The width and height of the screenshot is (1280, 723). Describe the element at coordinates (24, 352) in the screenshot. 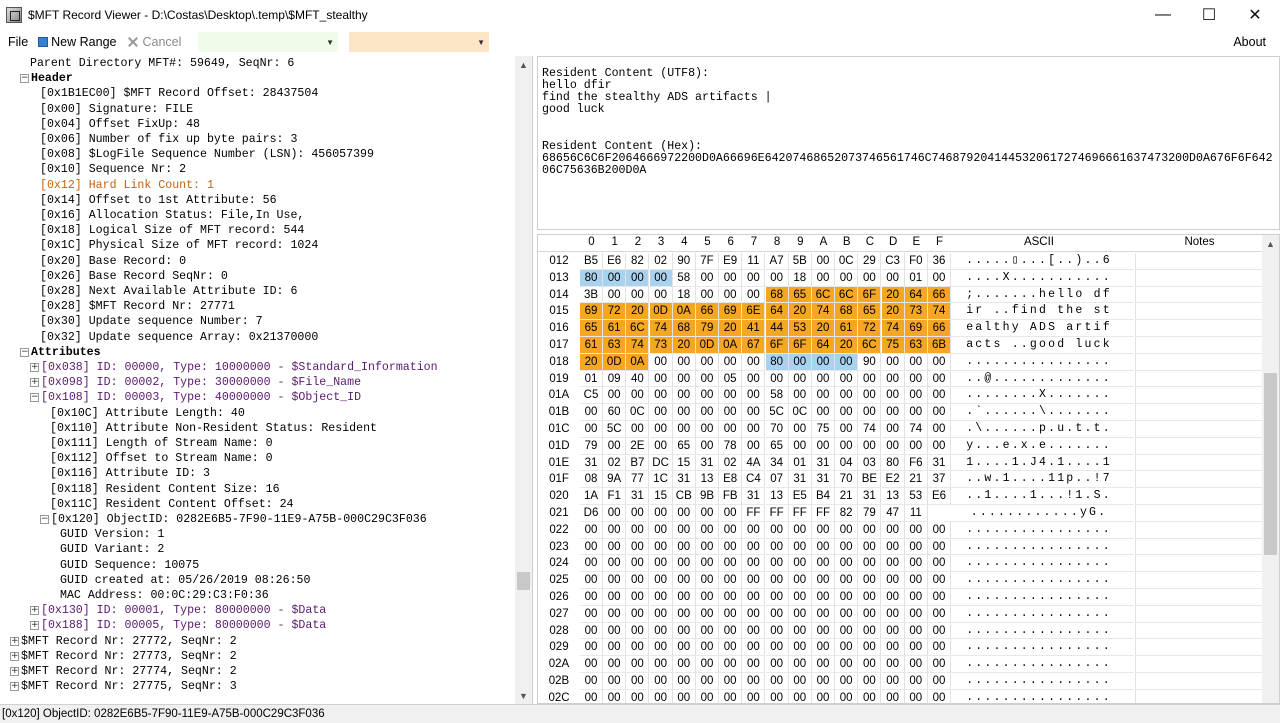

I see `collapse-icon: −` at that location.